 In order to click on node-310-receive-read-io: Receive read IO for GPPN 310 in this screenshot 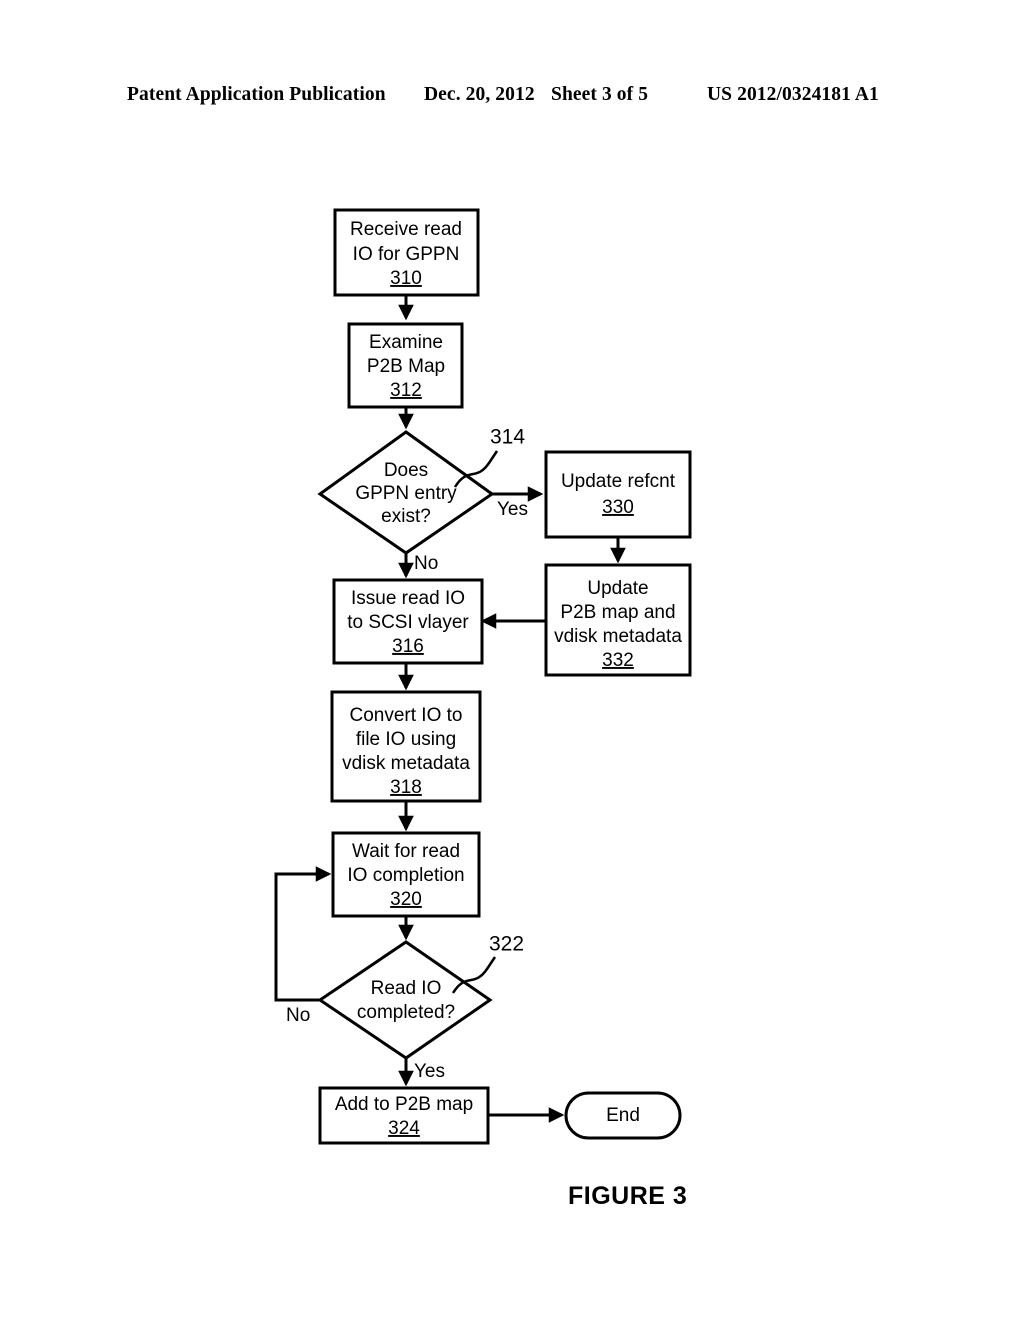, I will do `click(406, 252)`.